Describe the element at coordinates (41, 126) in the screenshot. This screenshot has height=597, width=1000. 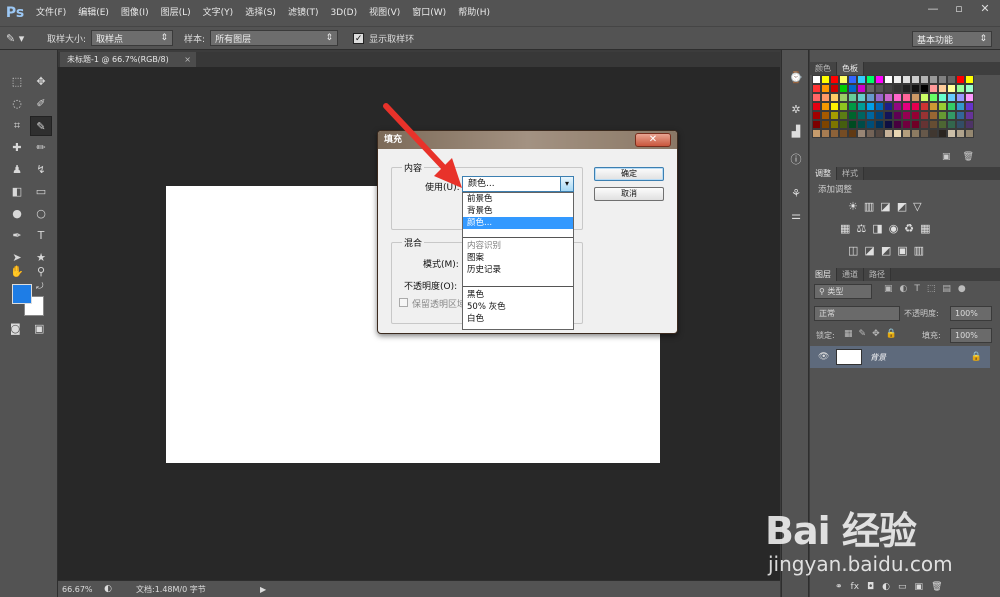
I see `eyedropper-tool-icon: ✎` at that location.